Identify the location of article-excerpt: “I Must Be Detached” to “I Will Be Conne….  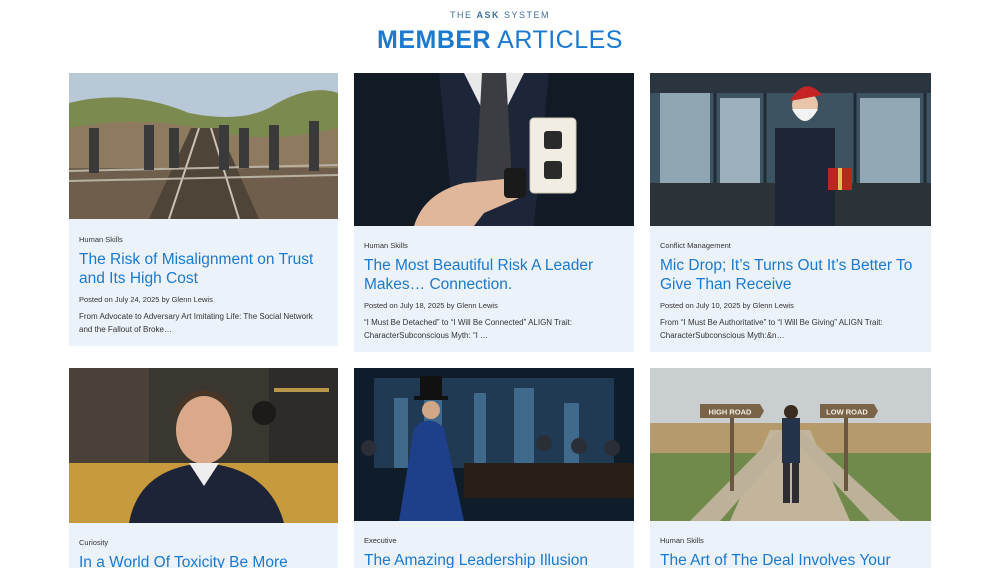
(468, 329).